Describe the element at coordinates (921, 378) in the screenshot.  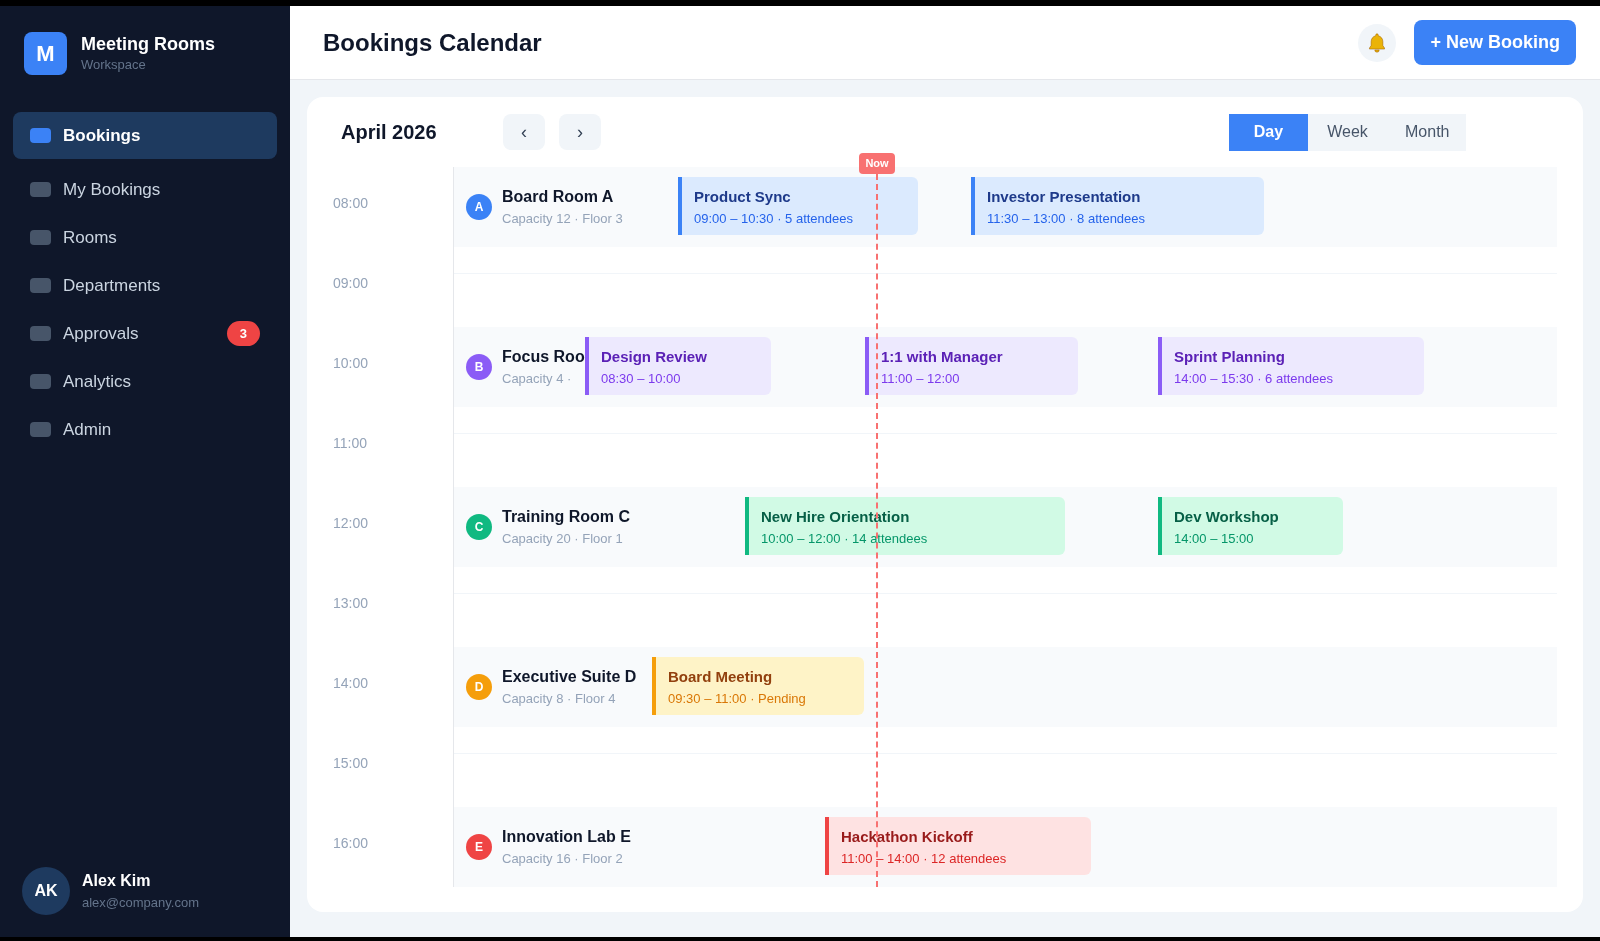
I see `booking-details: 11:00 – 12:00` at that location.